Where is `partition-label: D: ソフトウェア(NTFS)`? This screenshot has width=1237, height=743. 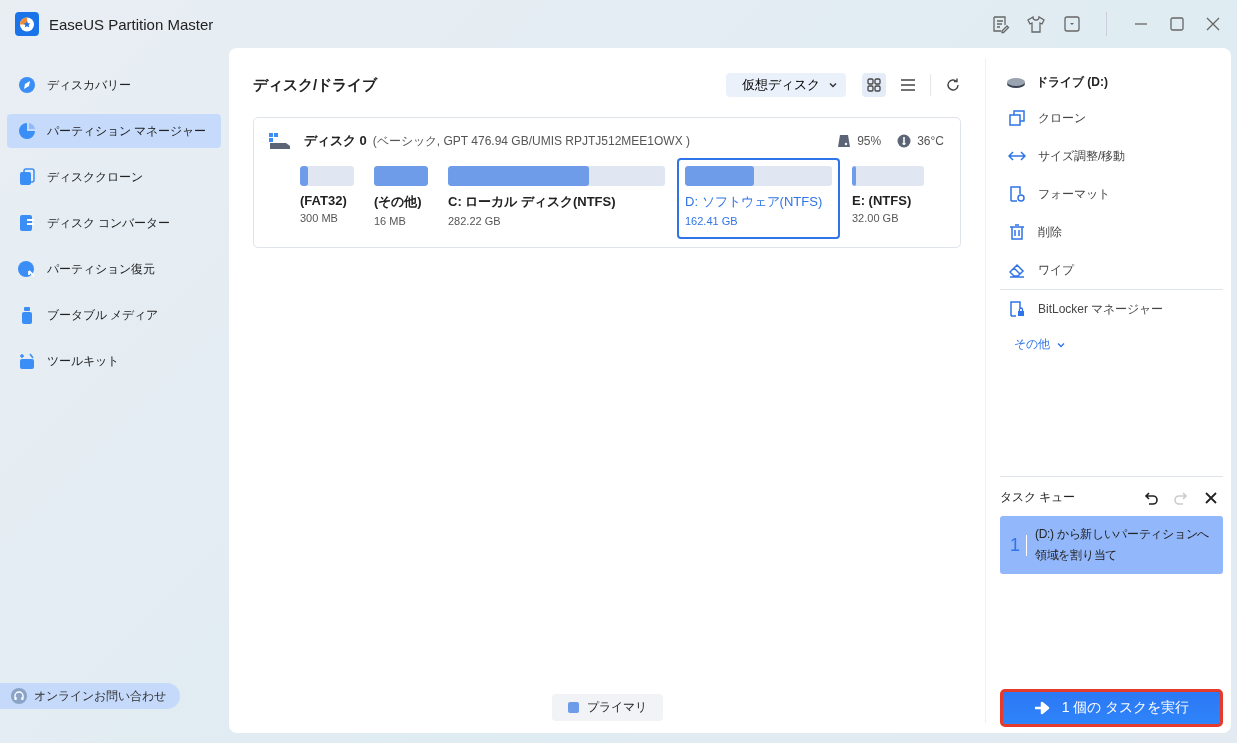
partition-label: D: ソフトウェア(NTFS) is located at coordinates (754, 202).